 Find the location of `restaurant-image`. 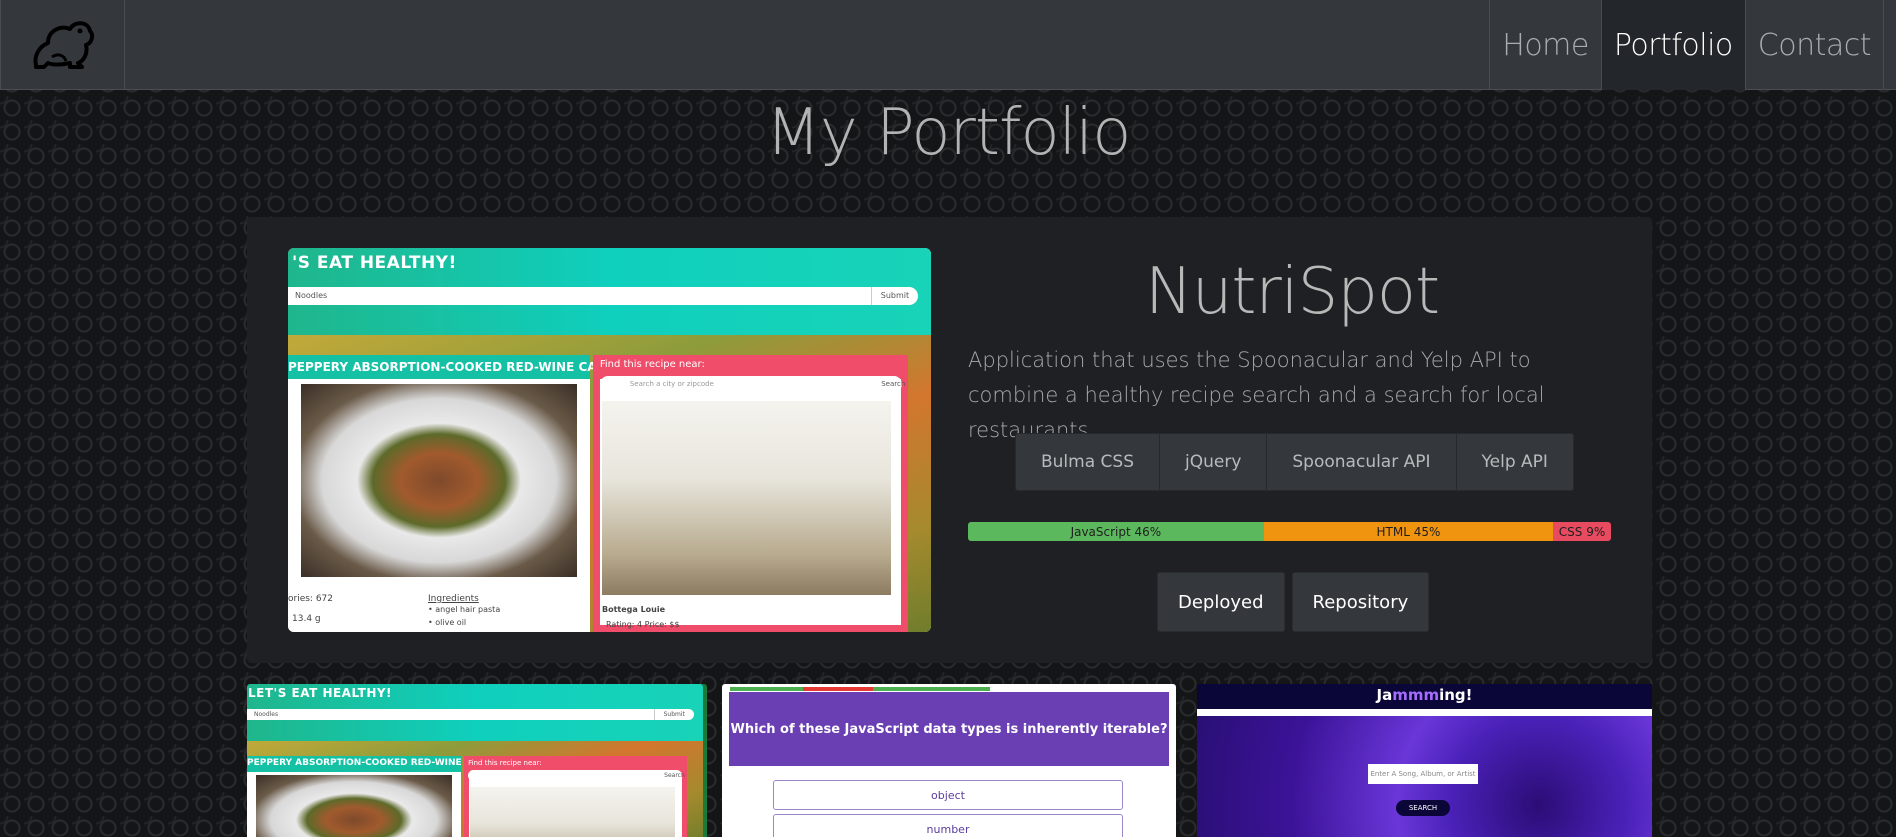

restaurant-image is located at coordinates (746, 498).